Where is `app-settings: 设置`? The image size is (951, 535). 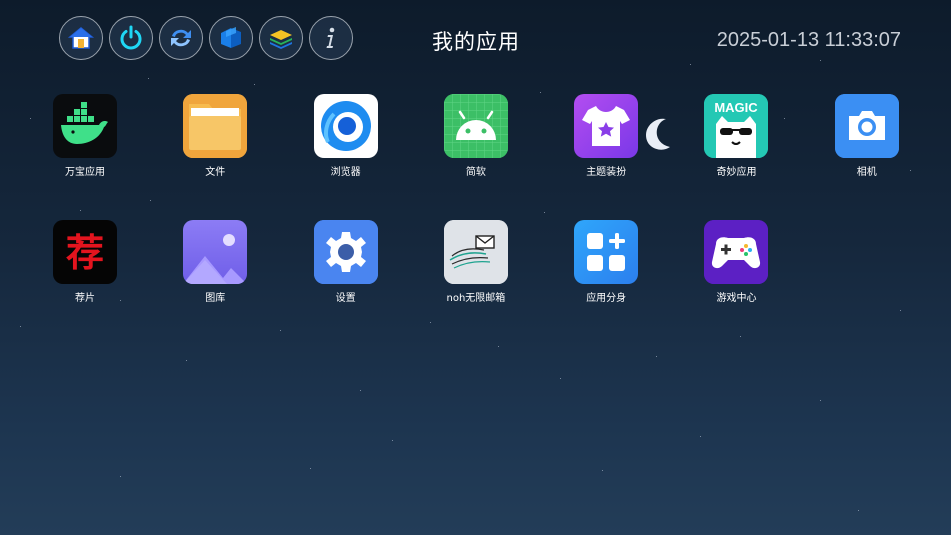 app-settings: 设置 is located at coordinates (346, 283).